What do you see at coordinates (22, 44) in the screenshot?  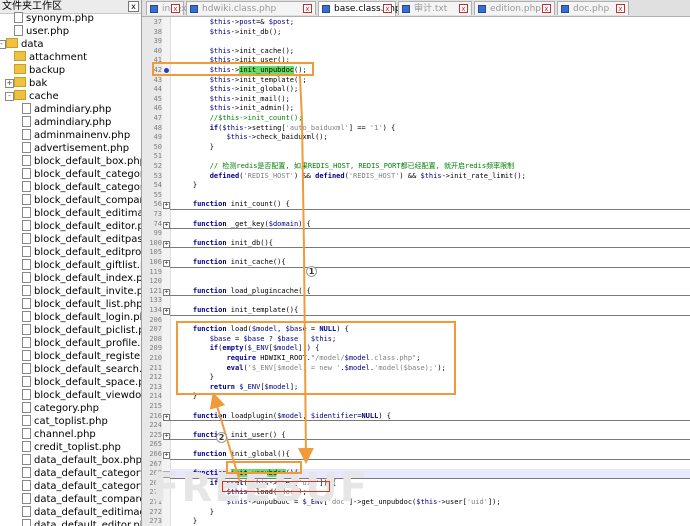 I see `tree-folder: - data` at bounding box center [22, 44].